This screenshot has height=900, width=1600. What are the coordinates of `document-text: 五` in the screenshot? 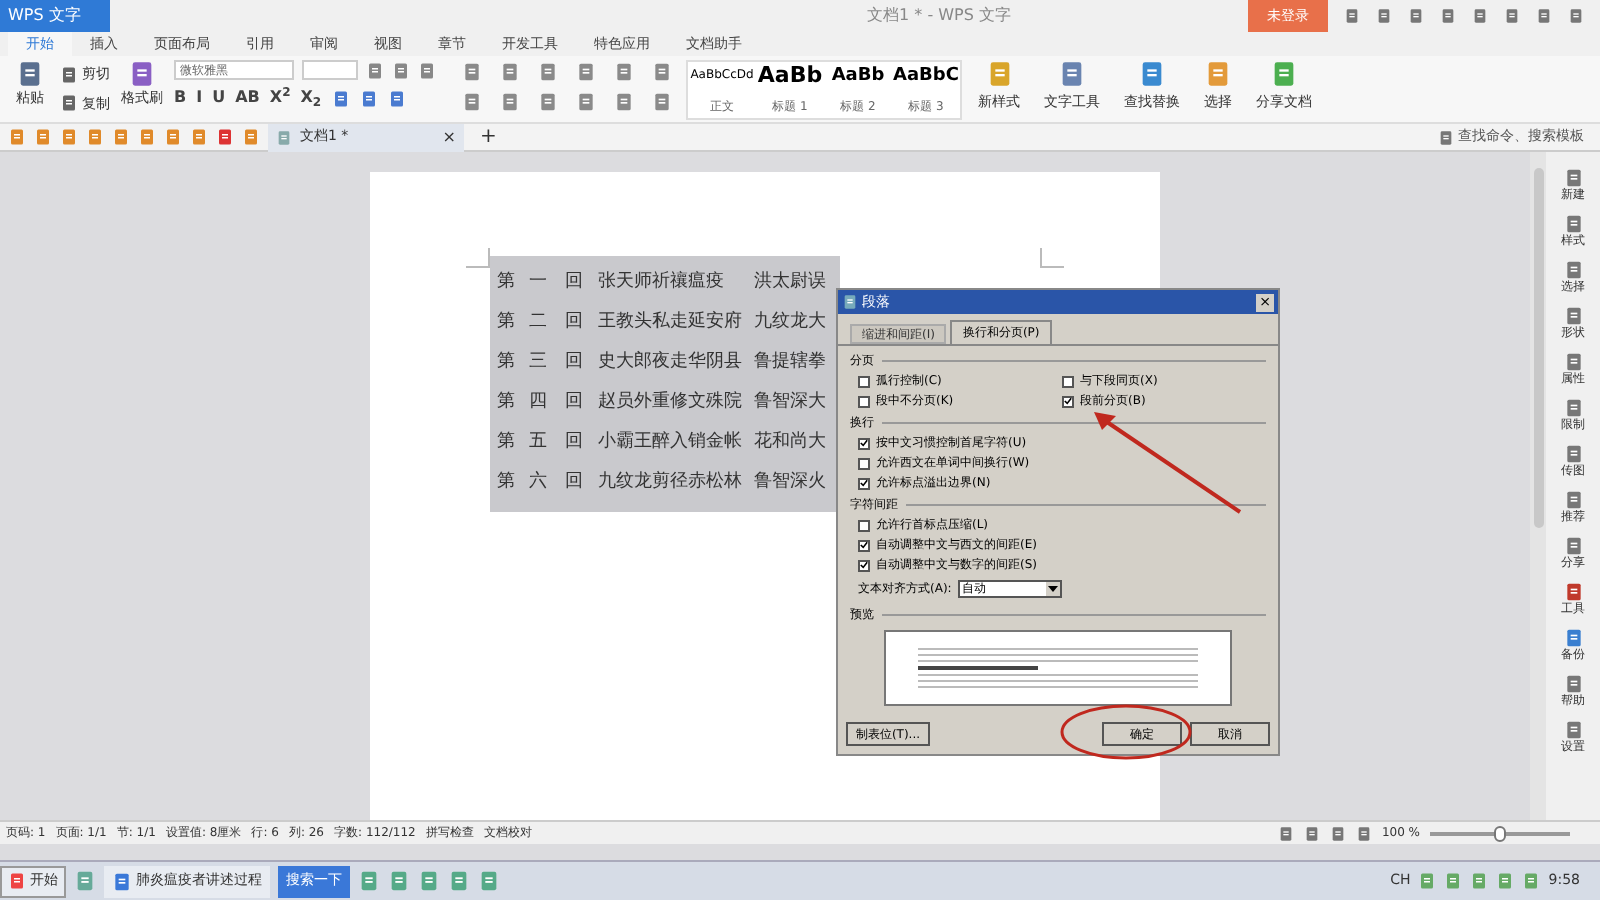 It's located at (538, 442).